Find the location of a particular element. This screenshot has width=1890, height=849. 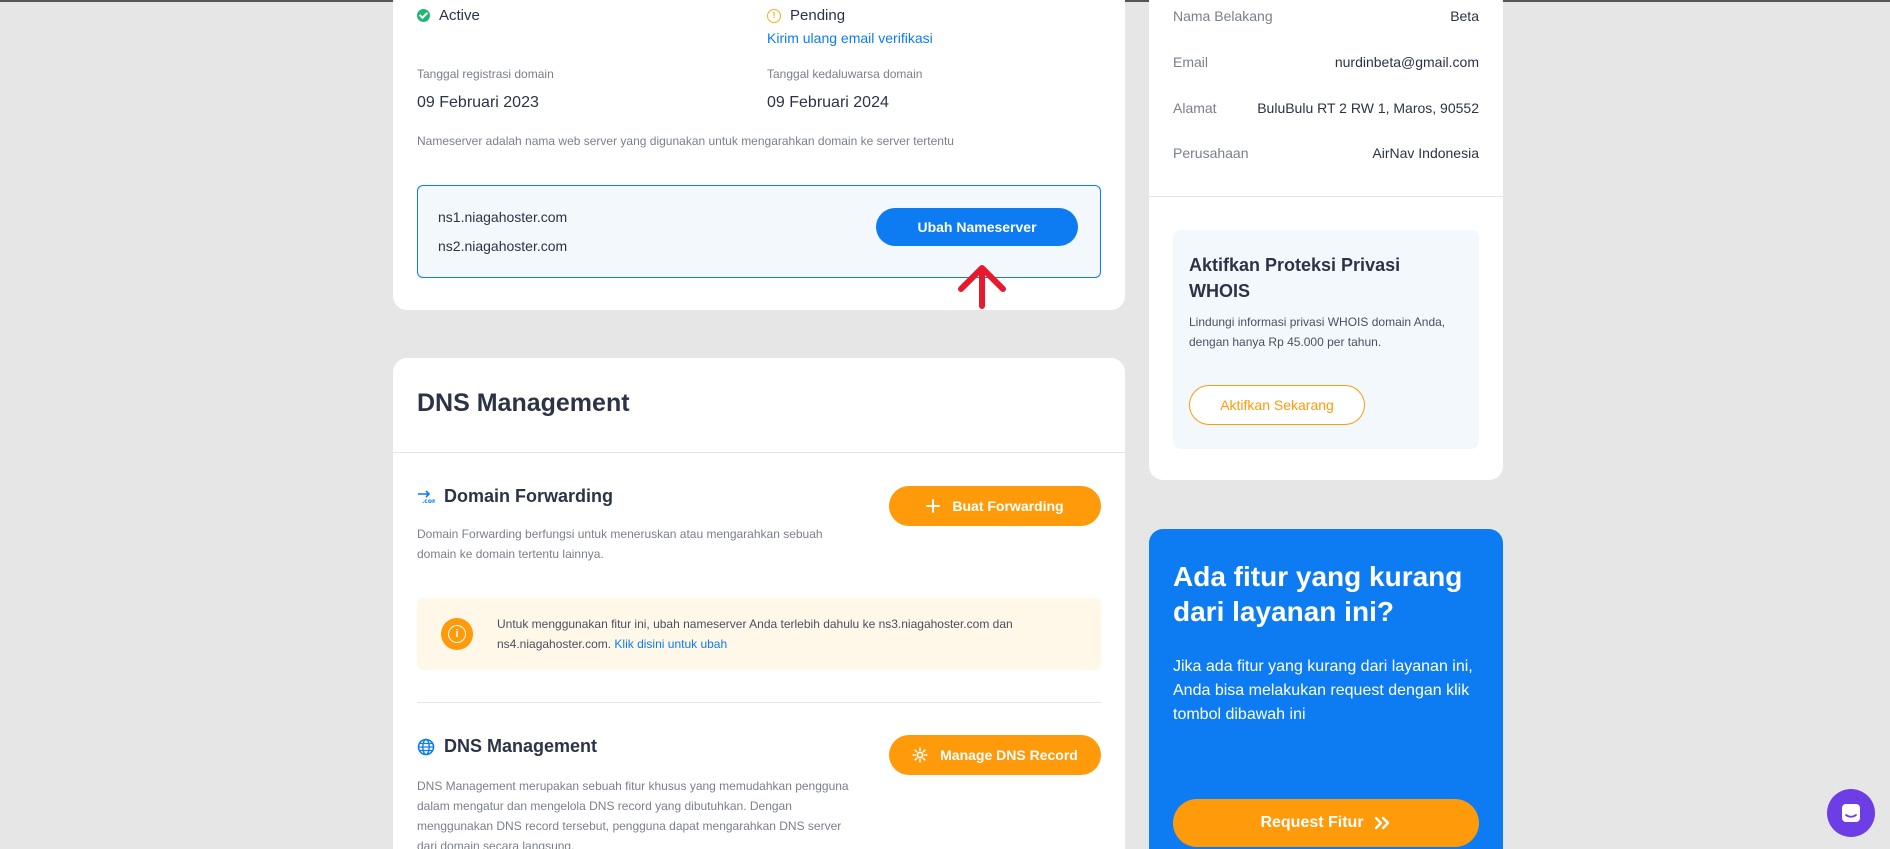

change-nameserver-button: Ubah Nameserver is located at coordinates (977, 227).